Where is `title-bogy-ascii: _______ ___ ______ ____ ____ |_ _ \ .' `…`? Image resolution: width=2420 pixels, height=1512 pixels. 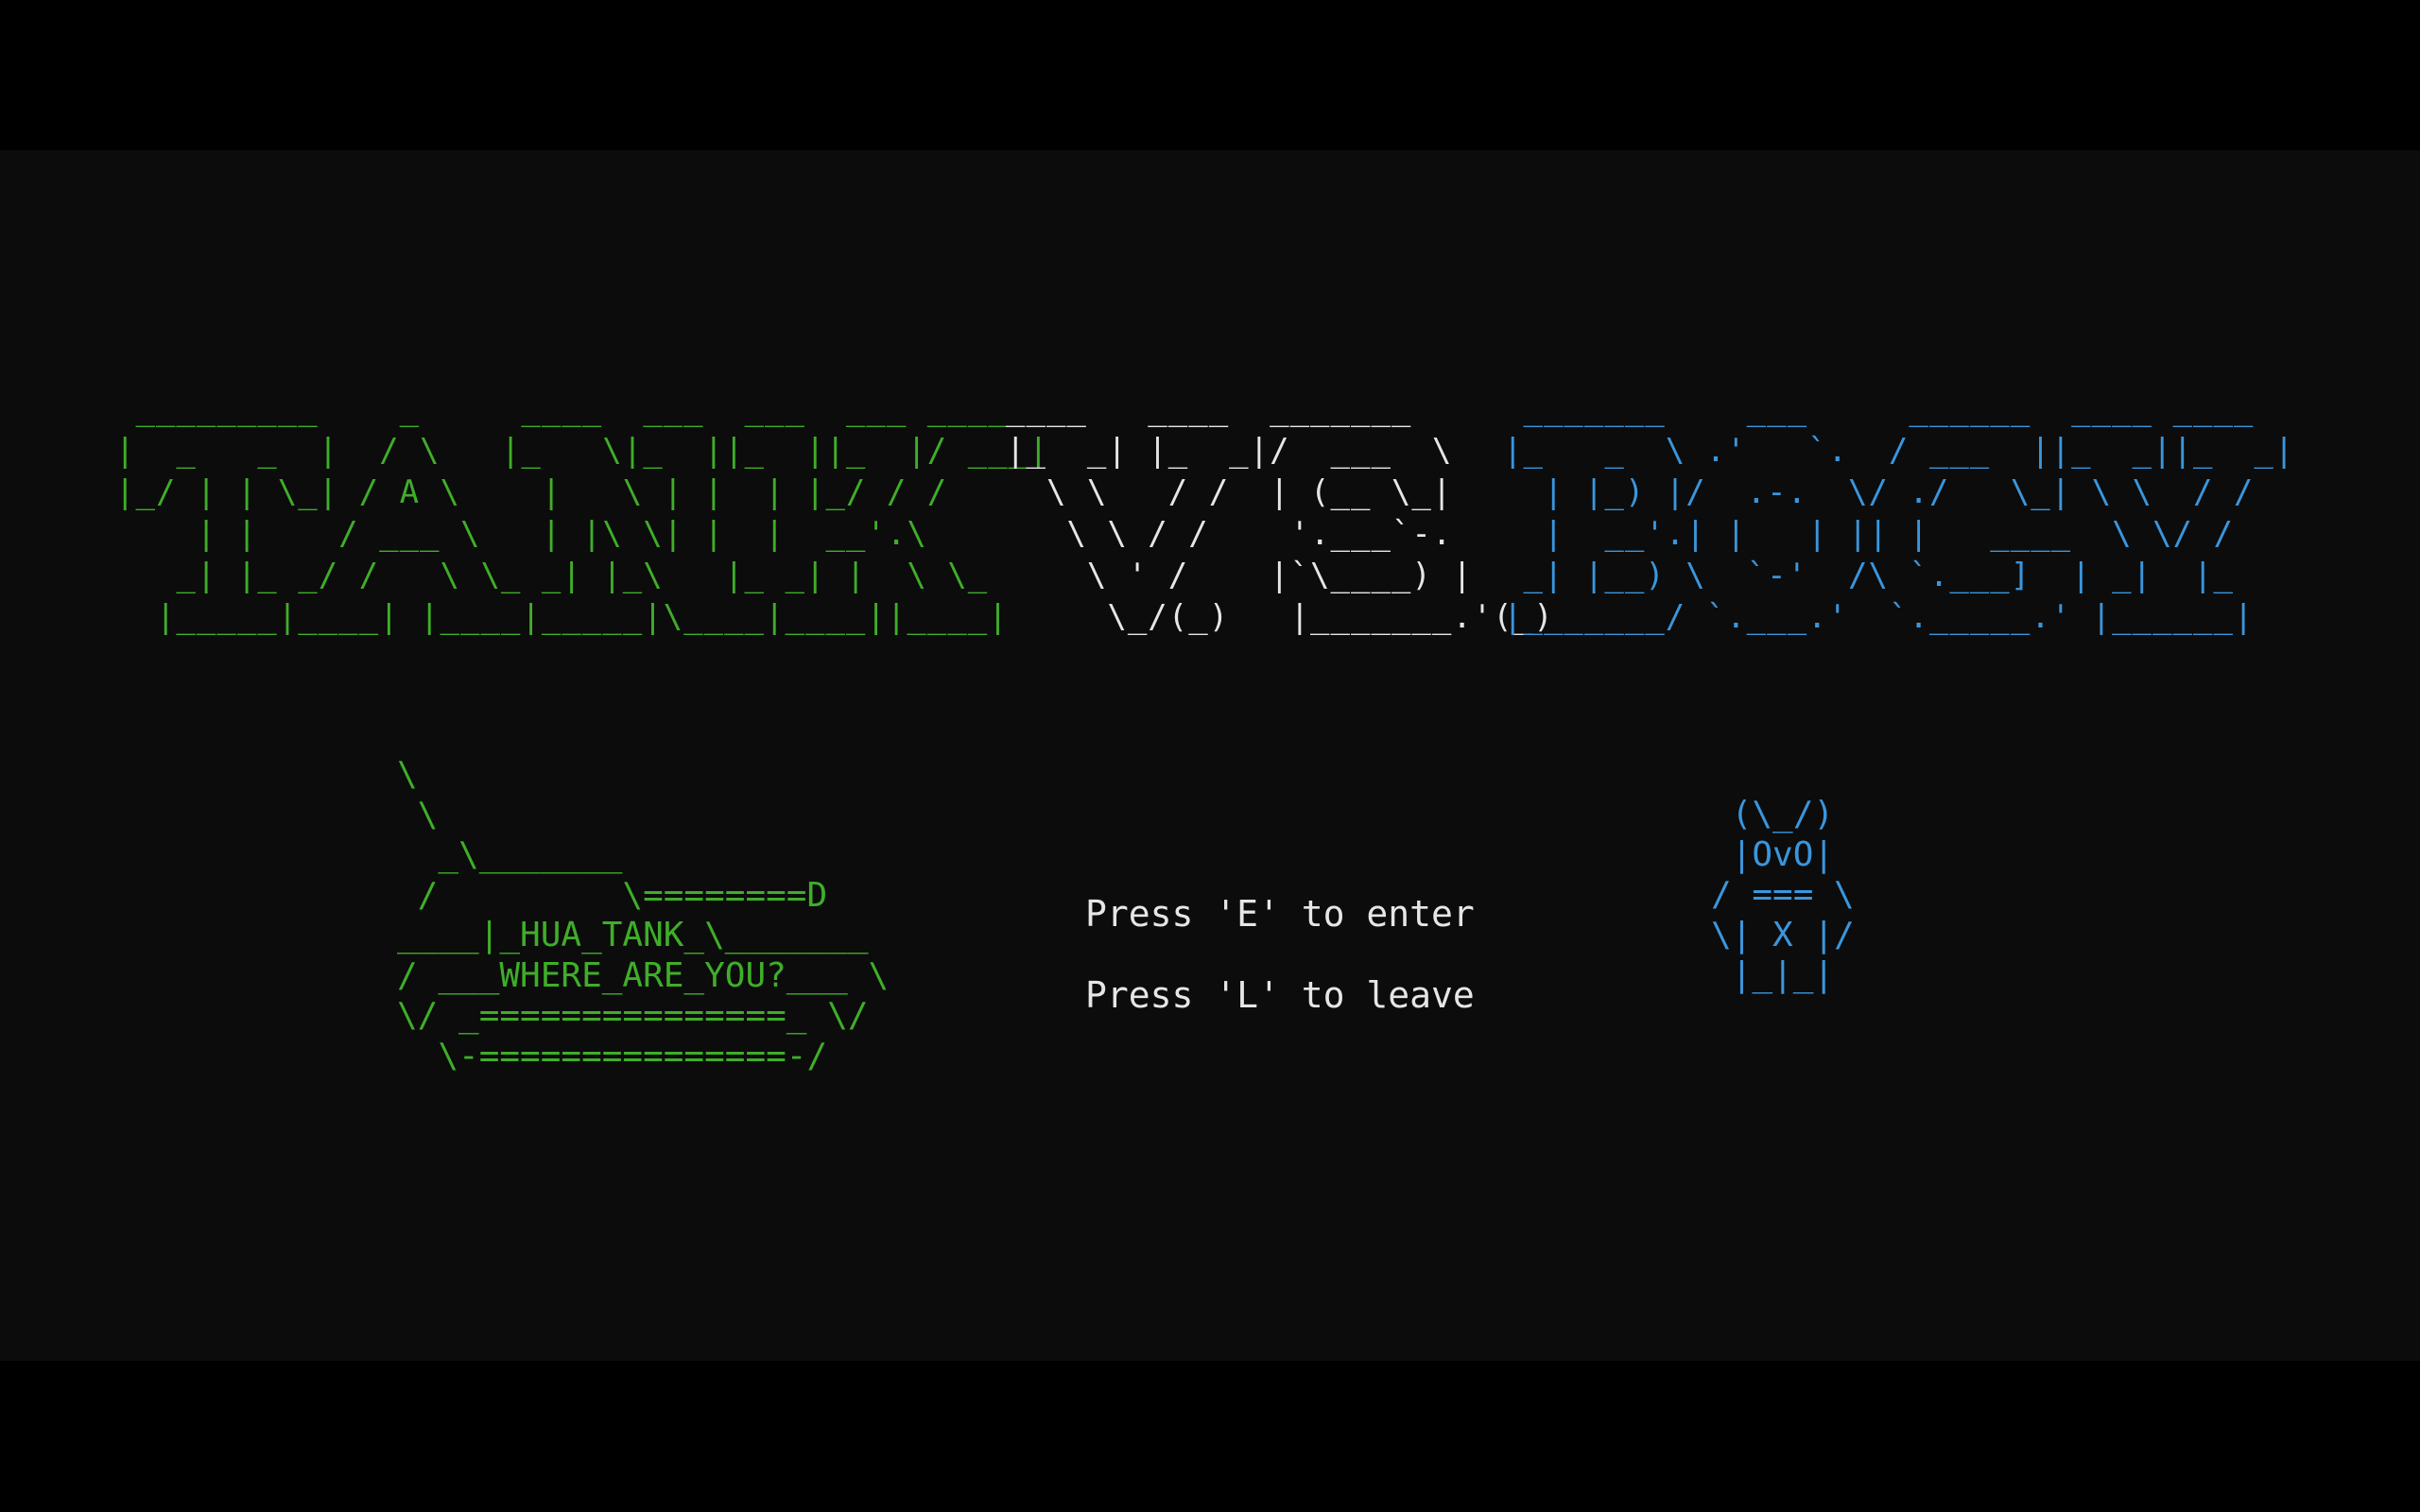
title-bogy-ascii: _______ ___ ______ ____ ____ |_ _ \ .' `… is located at coordinates (1898, 513).